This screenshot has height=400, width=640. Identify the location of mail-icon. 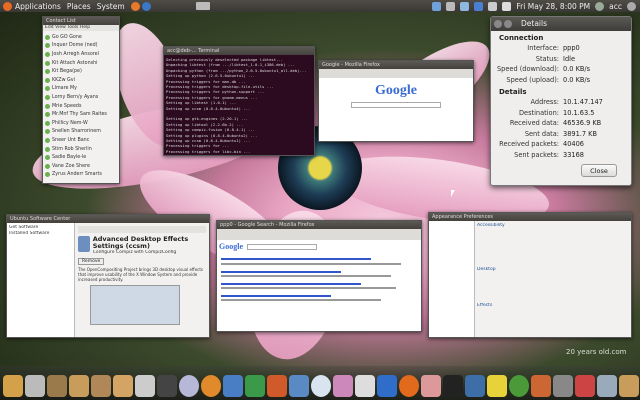
(451, 6).